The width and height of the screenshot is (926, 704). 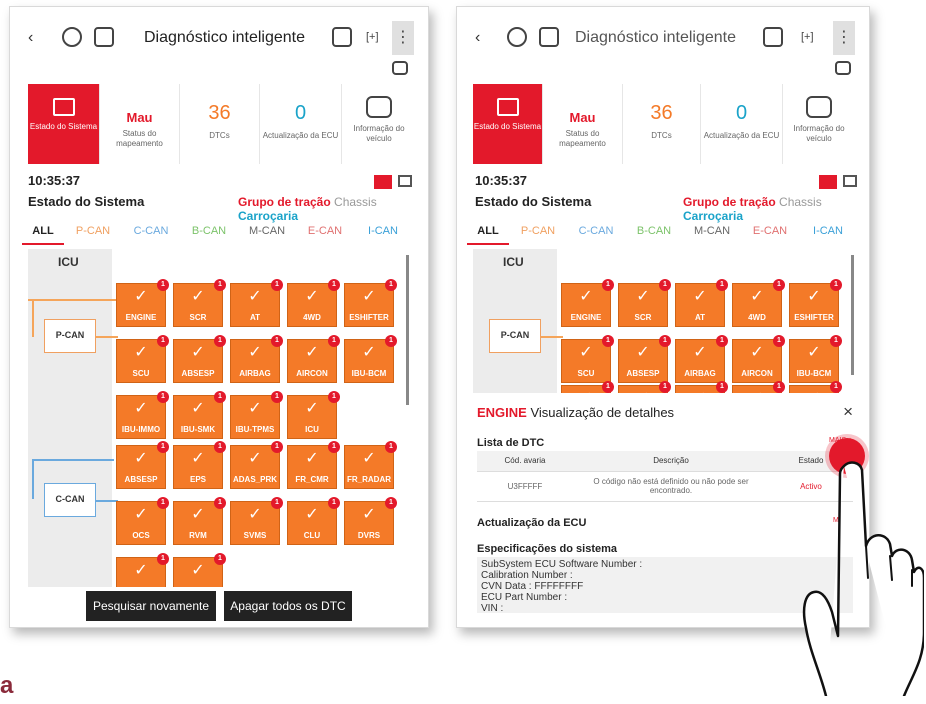 I want to click on search-again-button: Pesquisar novamente, so click(x=151, y=606).